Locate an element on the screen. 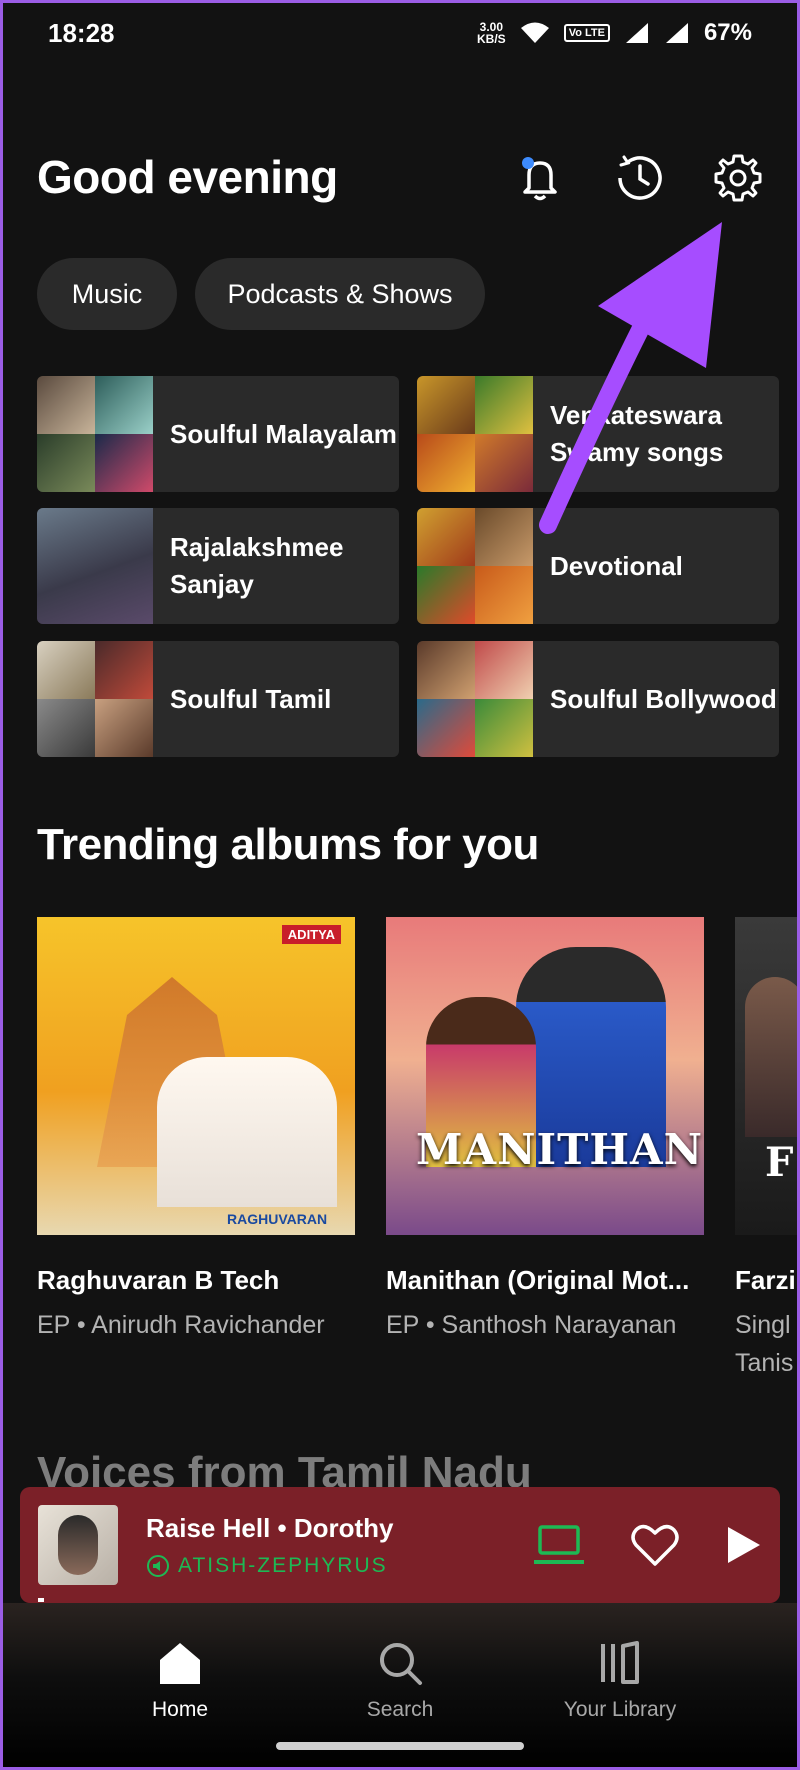 The height and width of the screenshot is (1770, 800). album-subtitle: EP • Santhosh Narayanan is located at coordinates (531, 1325).